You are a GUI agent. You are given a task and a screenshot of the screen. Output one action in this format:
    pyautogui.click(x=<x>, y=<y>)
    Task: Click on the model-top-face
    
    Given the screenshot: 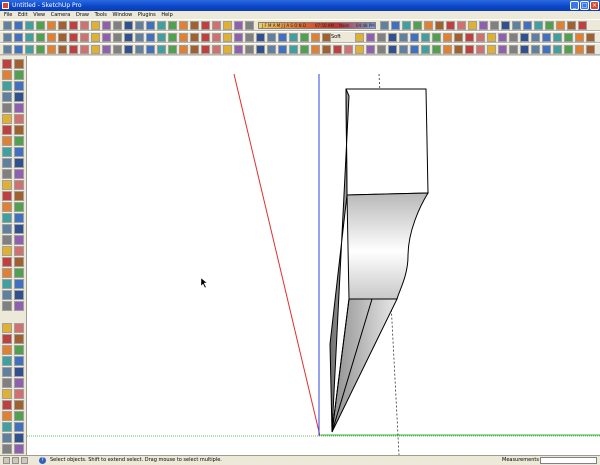 What is the action you would take?
    pyautogui.click(x=387, y=142)
    